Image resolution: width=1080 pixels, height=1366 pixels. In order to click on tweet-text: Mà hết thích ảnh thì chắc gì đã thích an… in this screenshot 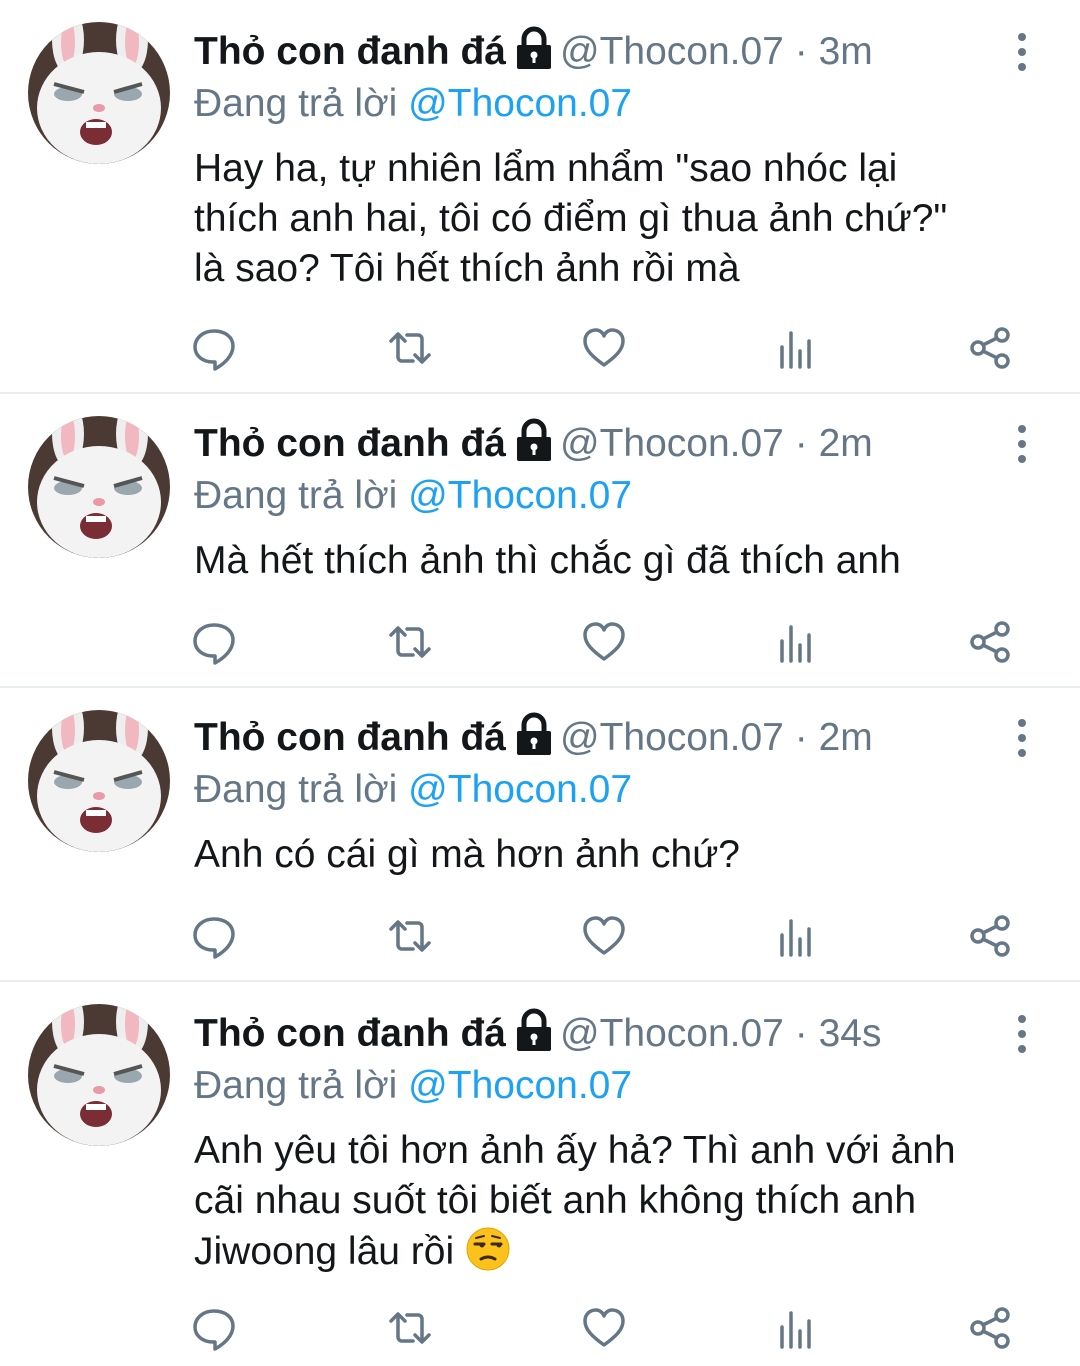, I will do `click(614, 561)`.